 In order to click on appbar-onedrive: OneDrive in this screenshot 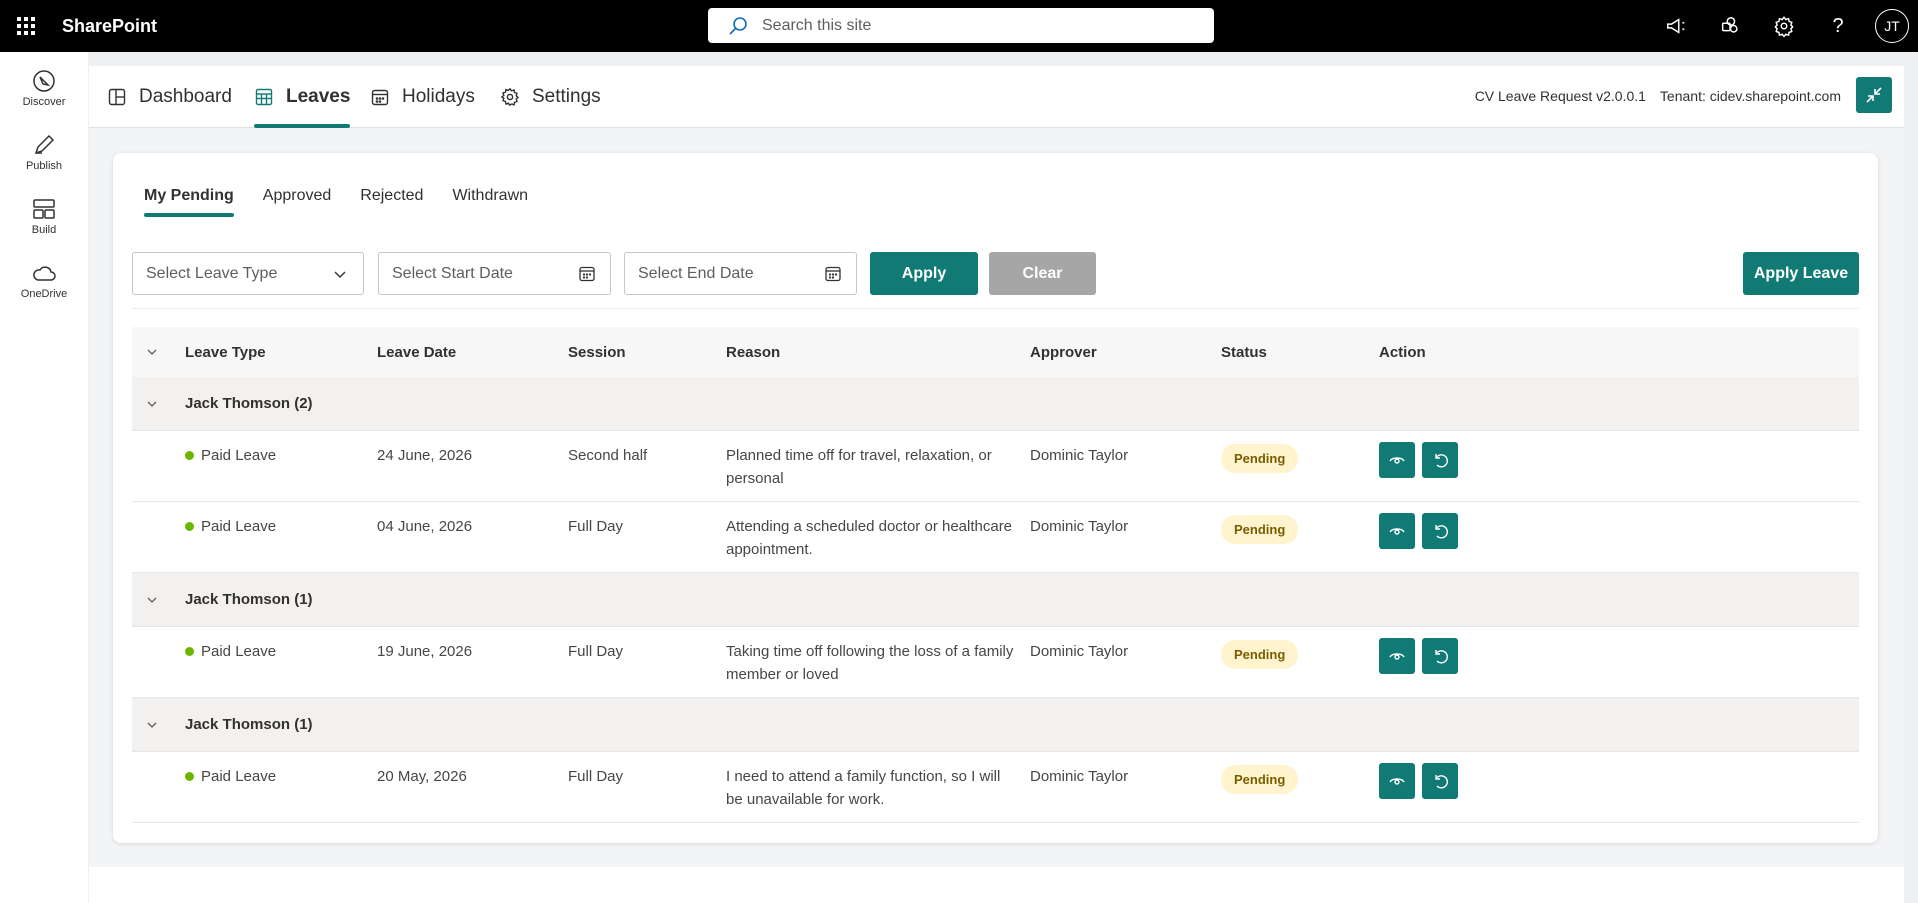, I will do `click(44, 280)`.